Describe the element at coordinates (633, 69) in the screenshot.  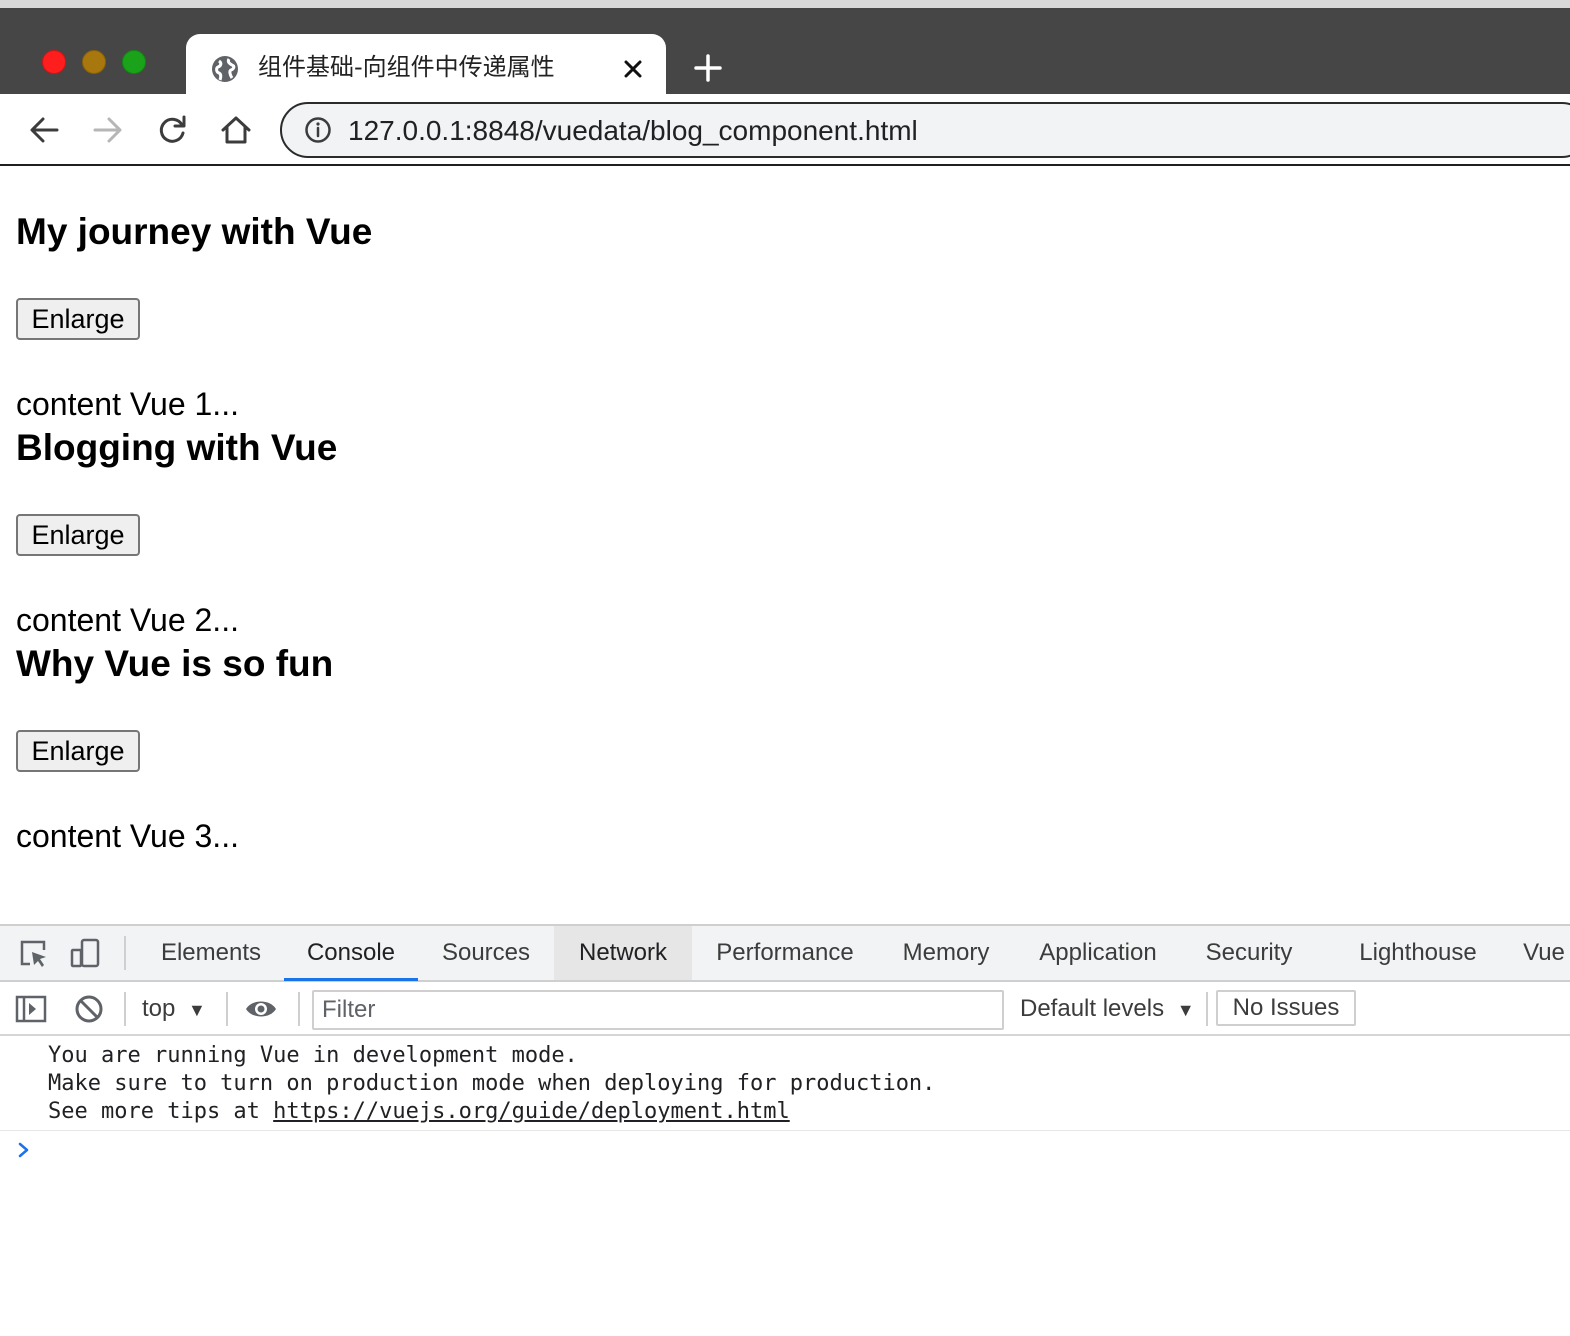
I see `close-icon` at that location.